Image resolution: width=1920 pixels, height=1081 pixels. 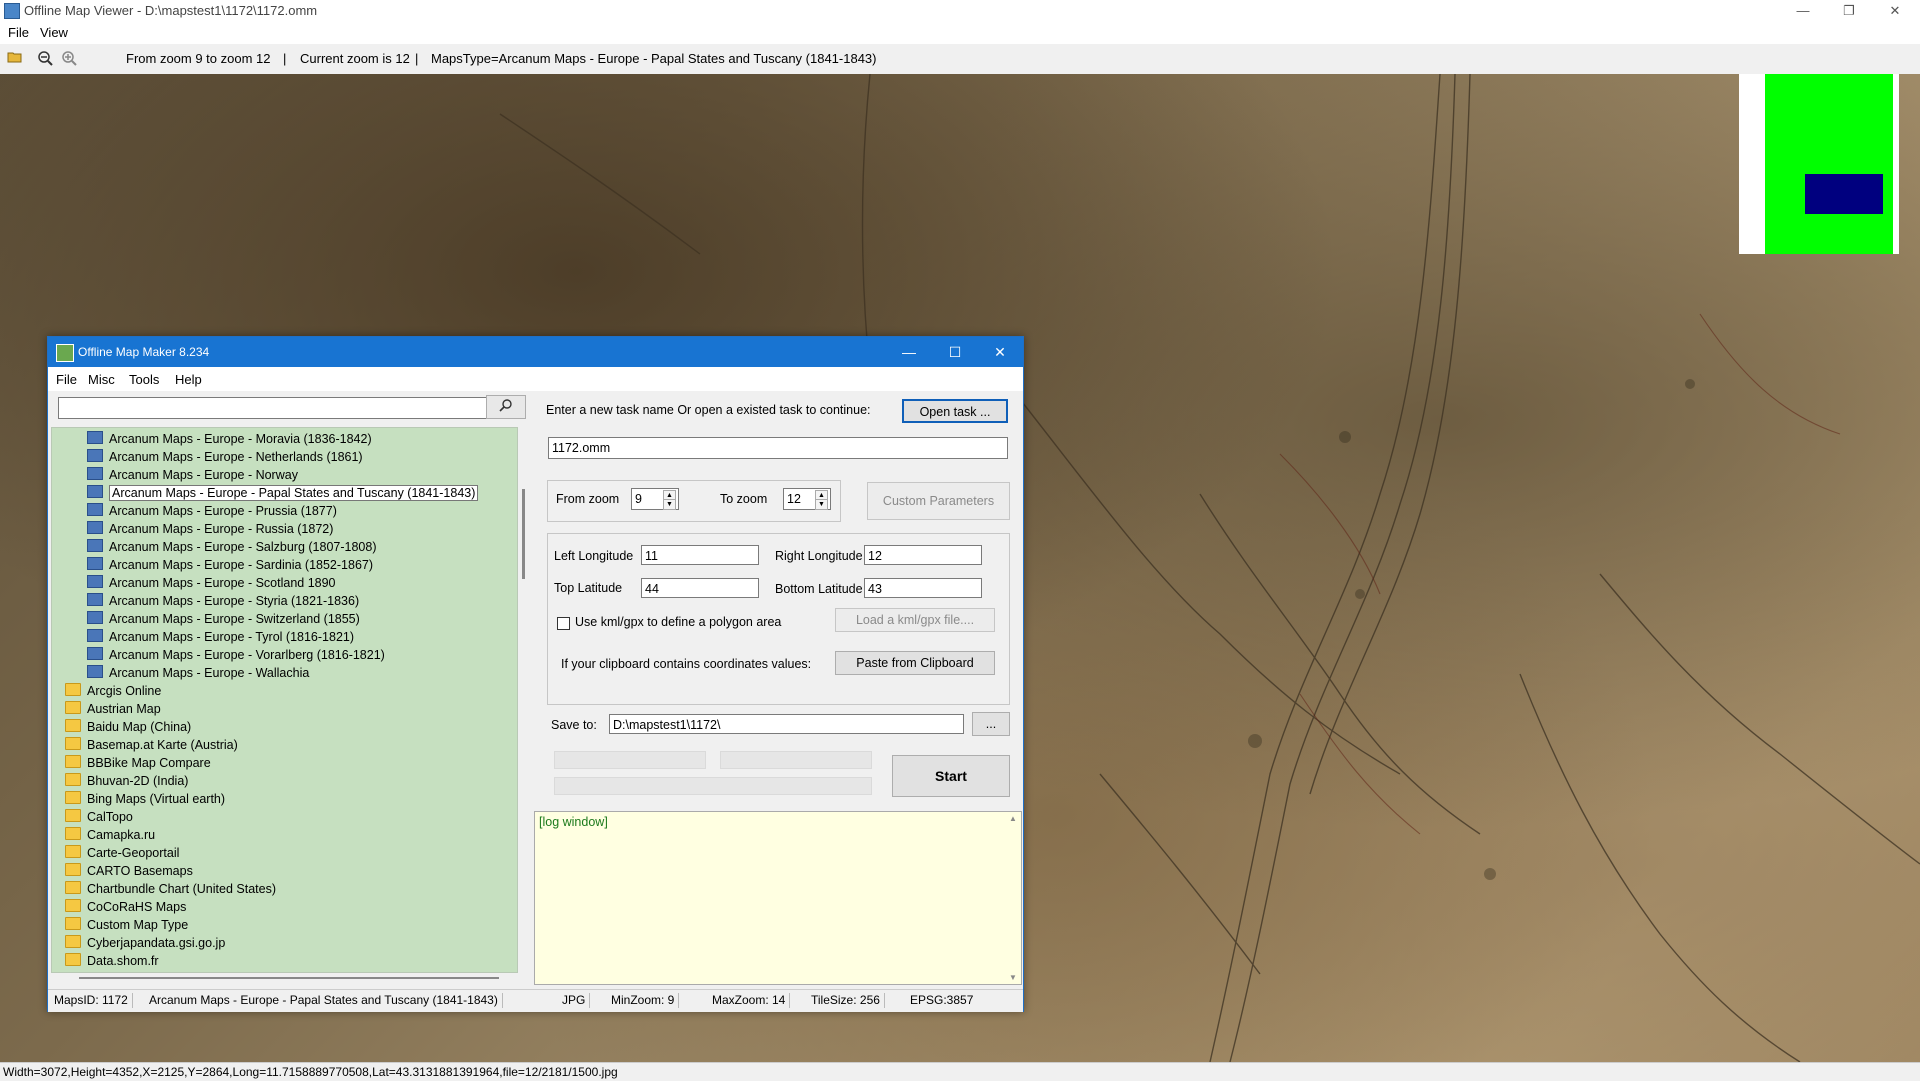 What do you see at coordinates (129, 871) in the screenshot?
I see `tree-folder: CARTO Basemaps` at bounding box center [129, 871].